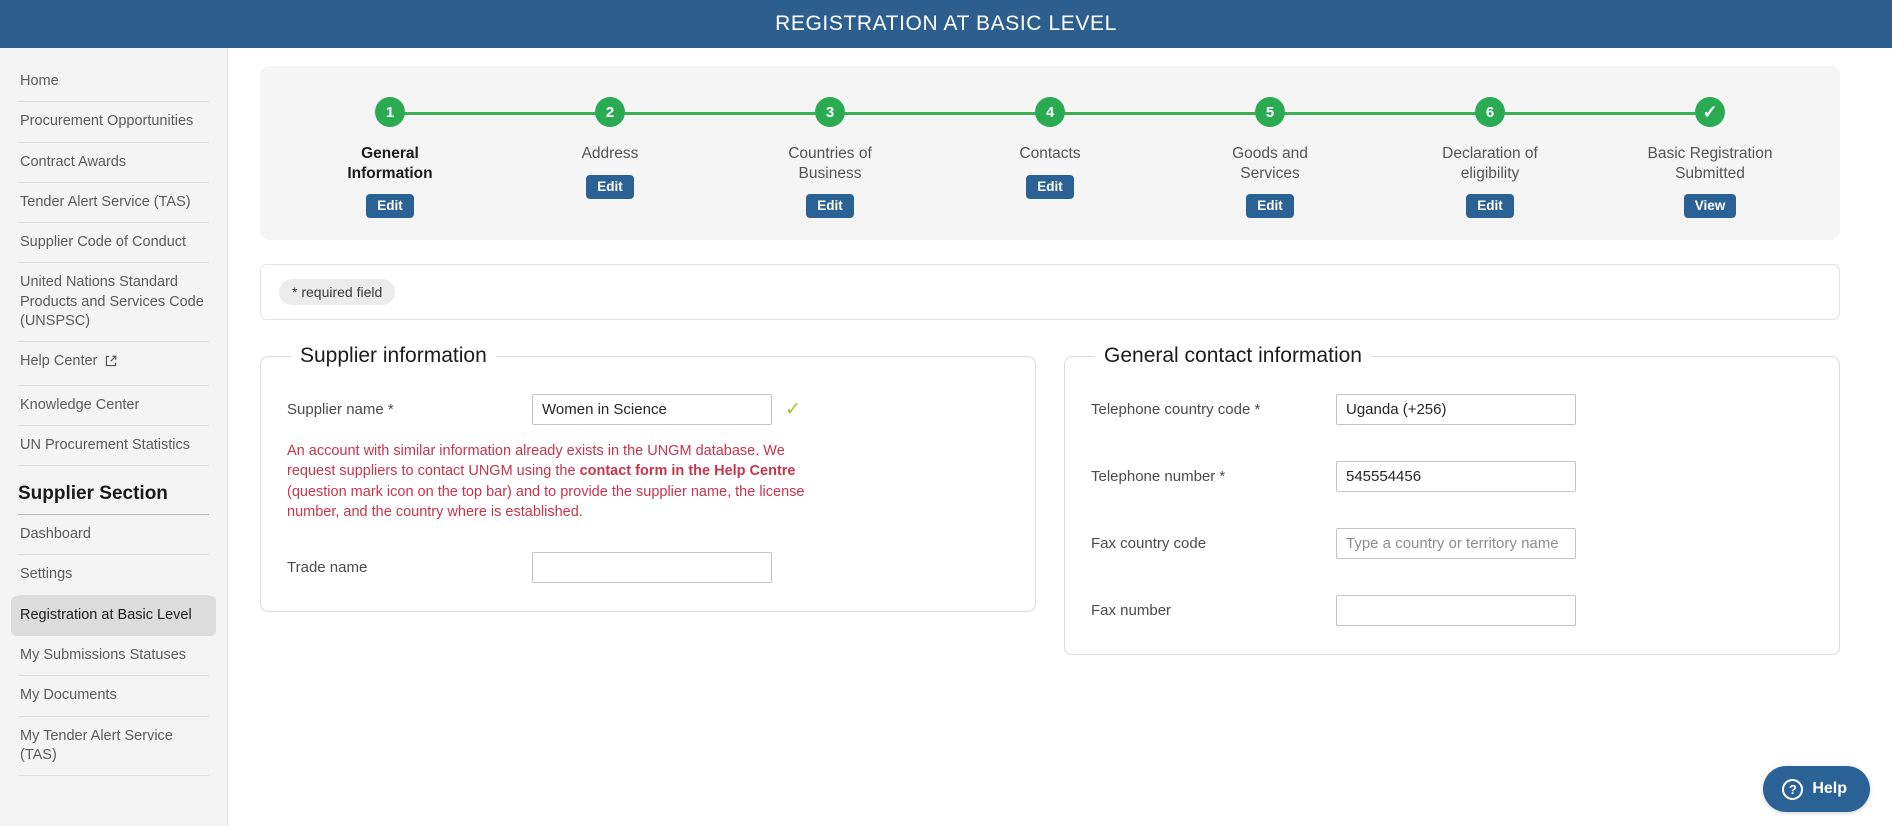 This screenshot has width=1892, height=826. I want to click on help-widget-button: ? Help, so click(1816, 789).